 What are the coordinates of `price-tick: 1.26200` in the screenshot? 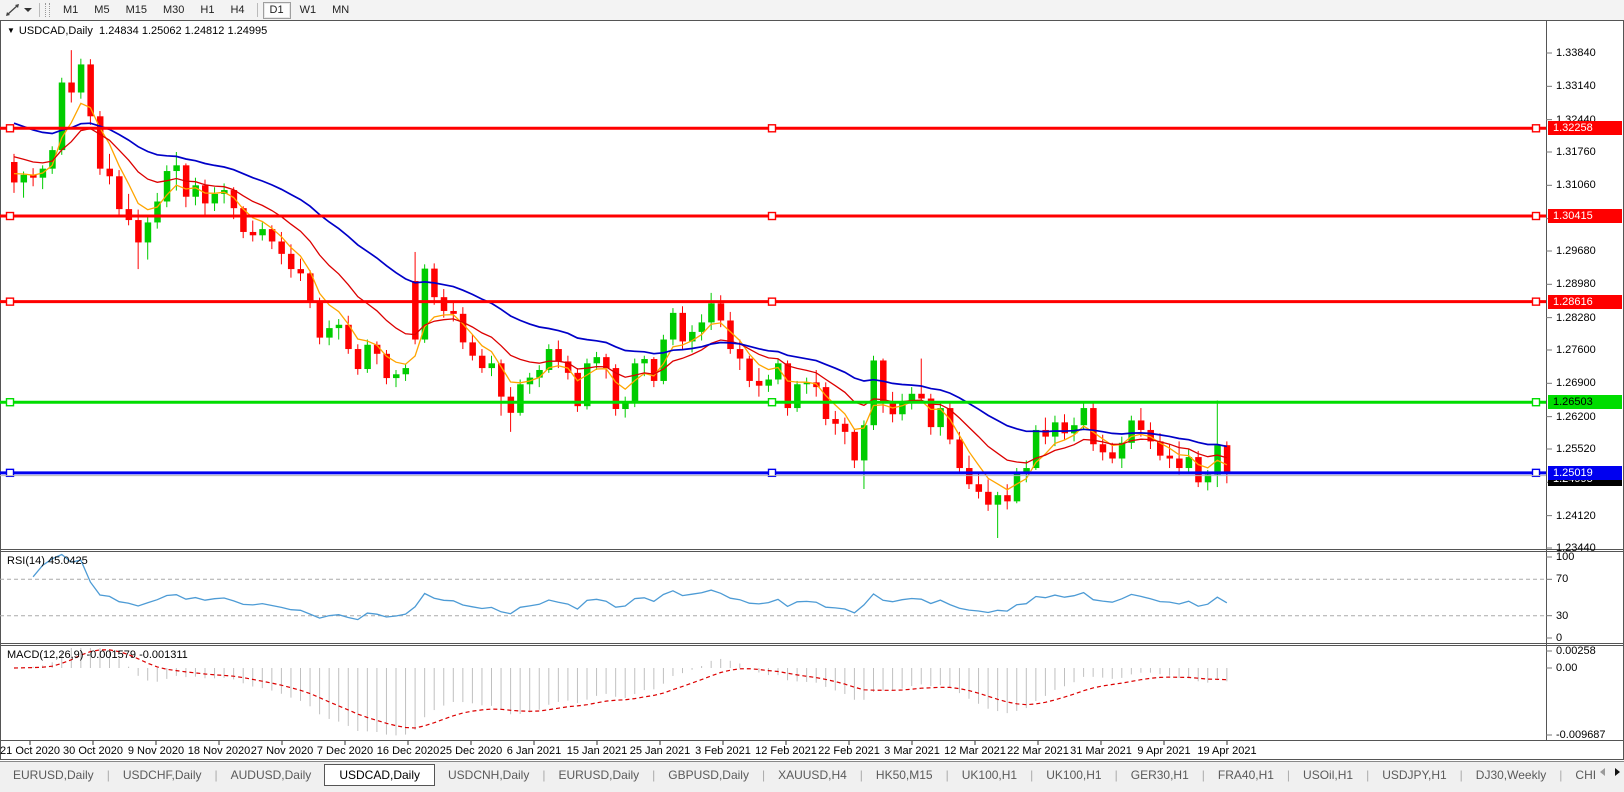 It's located at (1576, 416).